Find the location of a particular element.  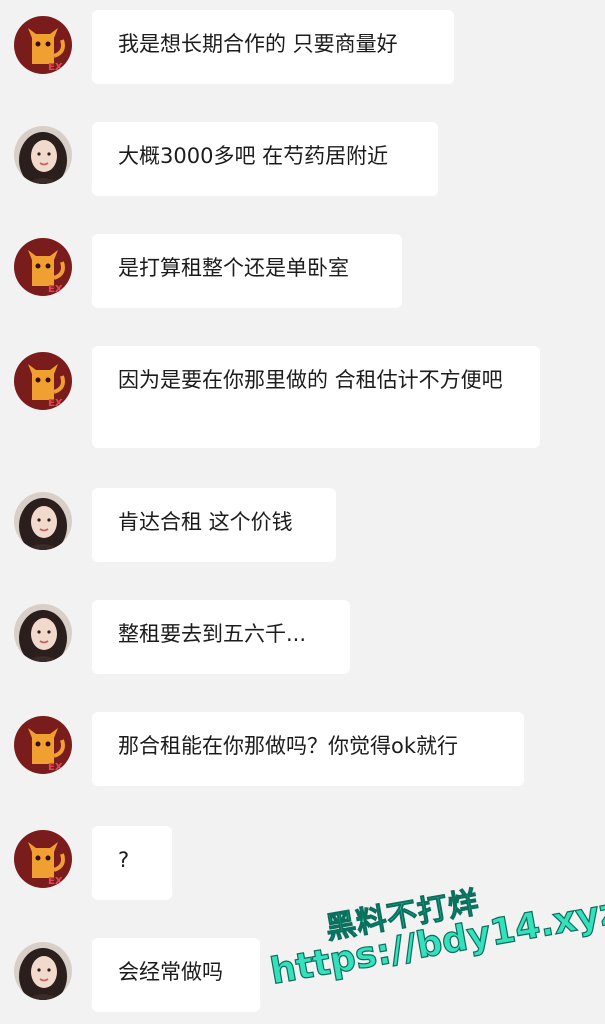

message-bubble: 大概3000多吧 在芍药居附近 is located at coordinates (265, 159).